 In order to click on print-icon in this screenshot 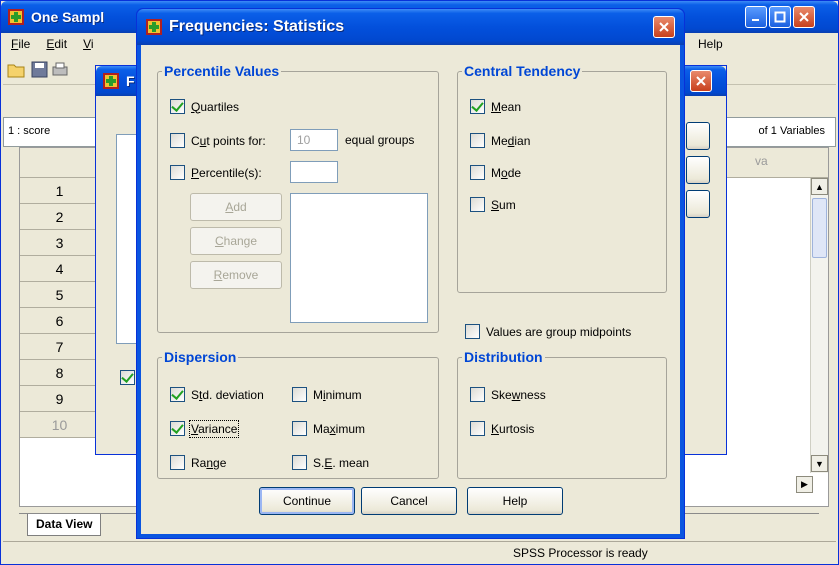, I will do `click(60, 70)`.